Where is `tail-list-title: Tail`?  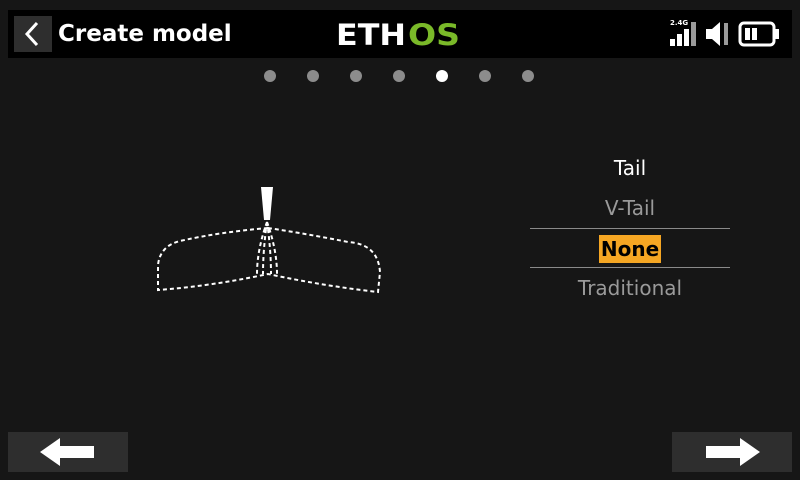 tail-list-title: Tail is located at coordinates (630, 168).